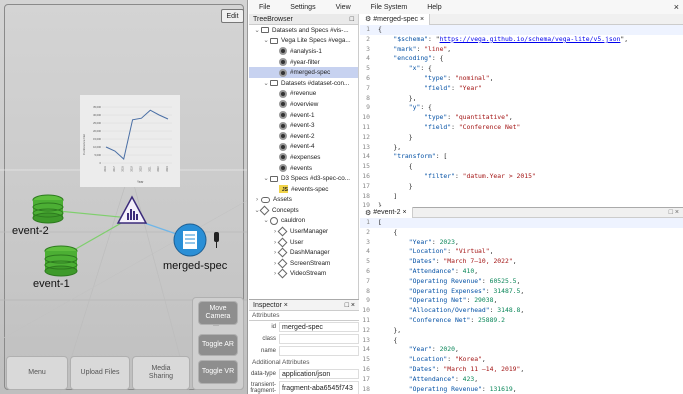  What do you see at coordinates (197, 242) in the screenshot?
I see `merged-spec-node` at bounding box center [197, 242].